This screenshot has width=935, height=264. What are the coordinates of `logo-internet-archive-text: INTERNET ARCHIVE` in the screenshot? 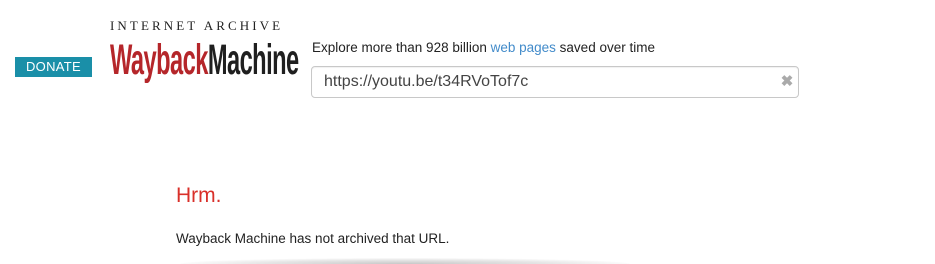 It's located at (197, 25).